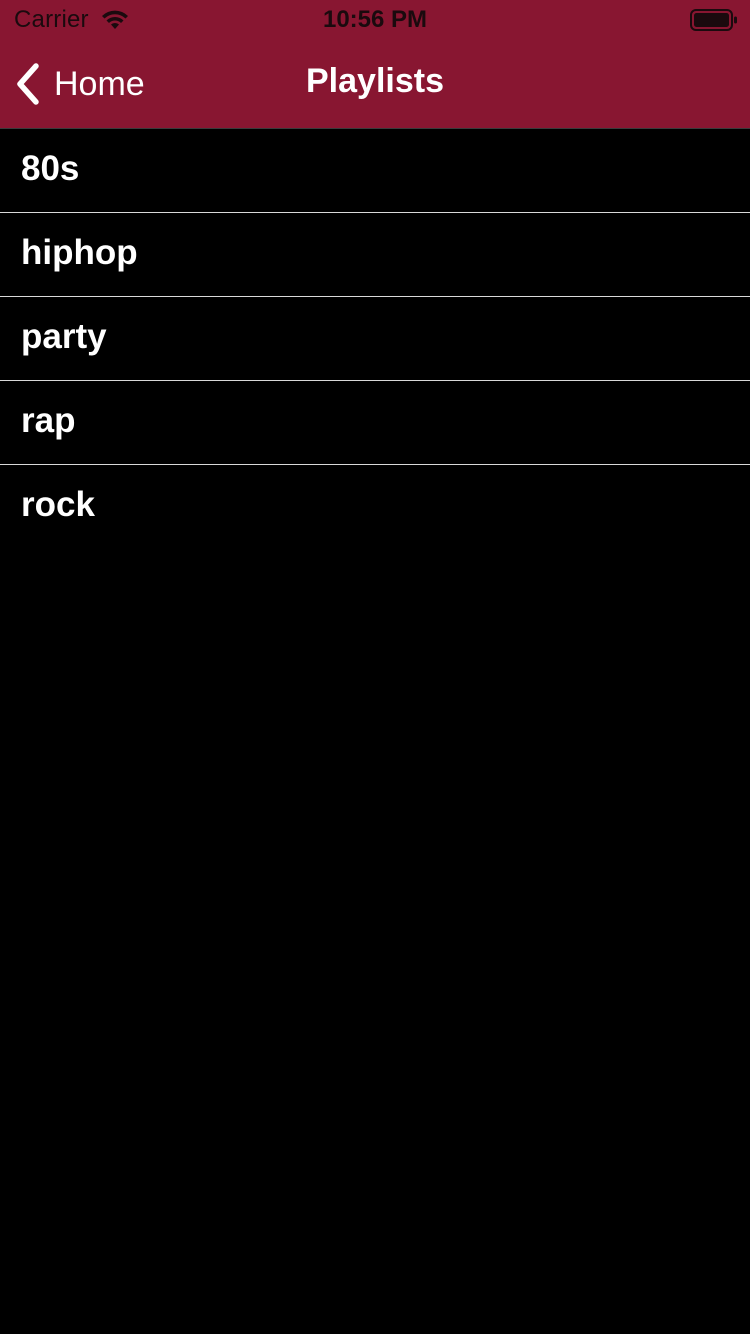 The height and width of the screenshot is (1334, 750). Describe the element at coordinates (79, 252) in the screenshot. I see `playlist-label: hiphop` at that location.